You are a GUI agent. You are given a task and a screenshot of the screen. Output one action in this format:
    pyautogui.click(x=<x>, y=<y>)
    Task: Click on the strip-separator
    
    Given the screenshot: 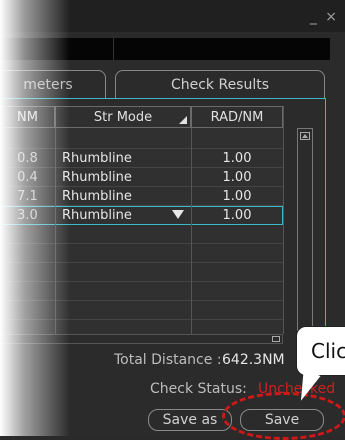 What is the action you would take?
    pyautogui.click(x=113, y=49)
    